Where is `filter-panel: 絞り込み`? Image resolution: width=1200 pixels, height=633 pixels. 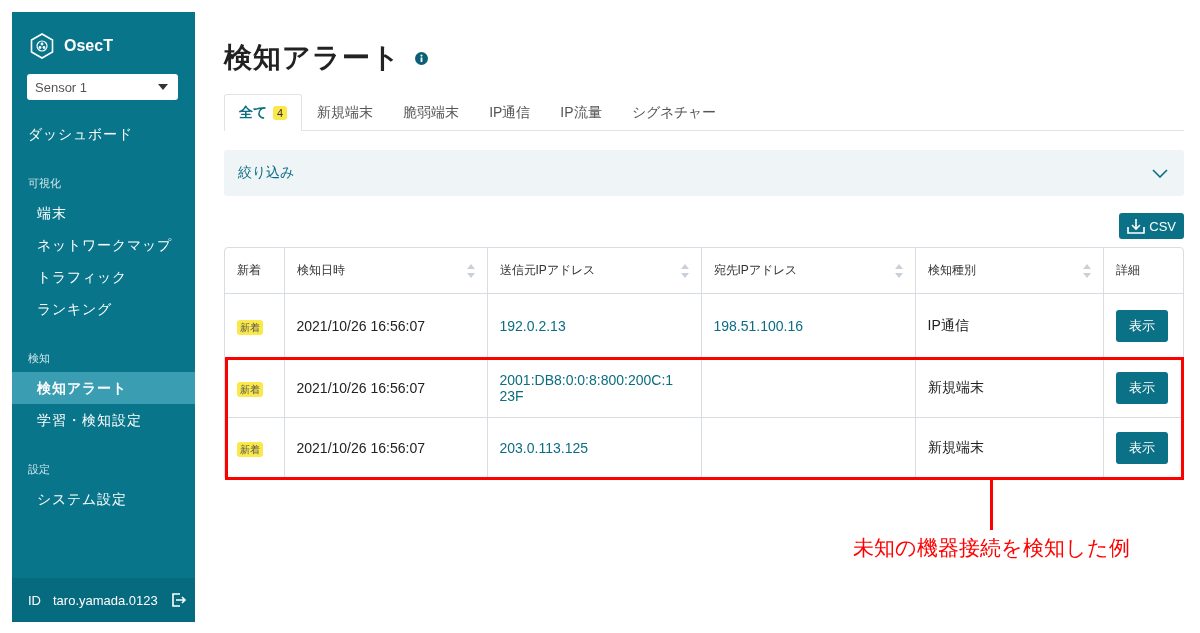
filter-panel: 絞り込み is located at coordinates (704, 173).